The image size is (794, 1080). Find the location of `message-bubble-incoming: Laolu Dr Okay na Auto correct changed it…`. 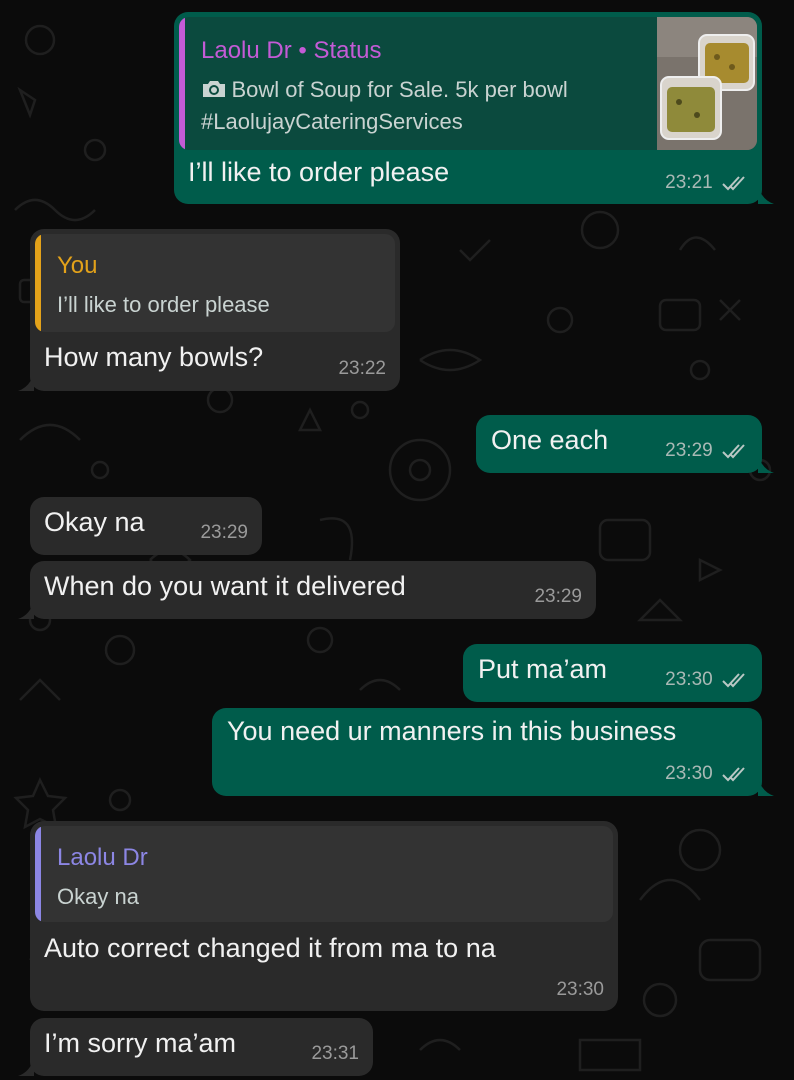

message-bubble-incoming: Laolu Dr Okay na Auto correct changed it… is located at coordinates (324, 916).